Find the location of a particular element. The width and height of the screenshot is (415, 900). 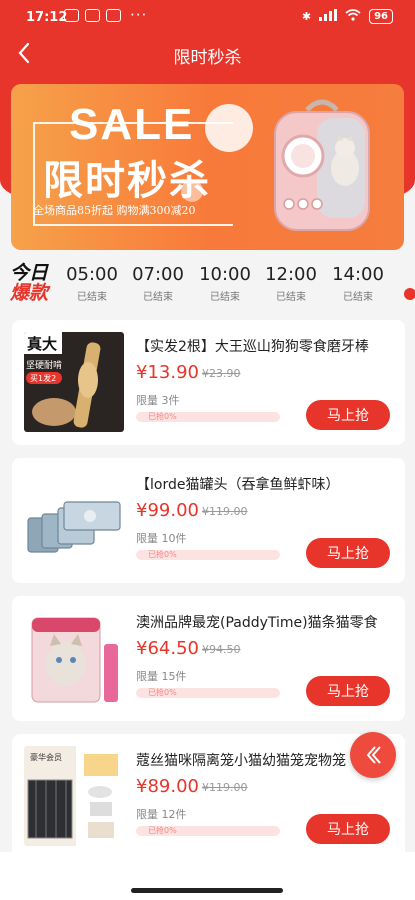

product-price: ¥99.00 is located at coordinates (167, 510).